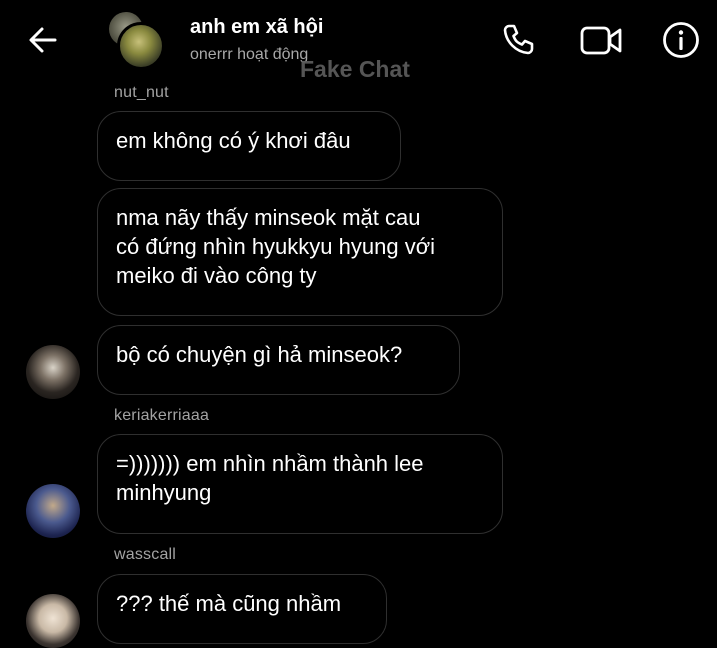 The height and width of the screenshot is (648, 717). Describe the element at coordinates (229, 603) in the screenshot. I see `message-text-line: ??? thế mà cũng nhầm` at that location.